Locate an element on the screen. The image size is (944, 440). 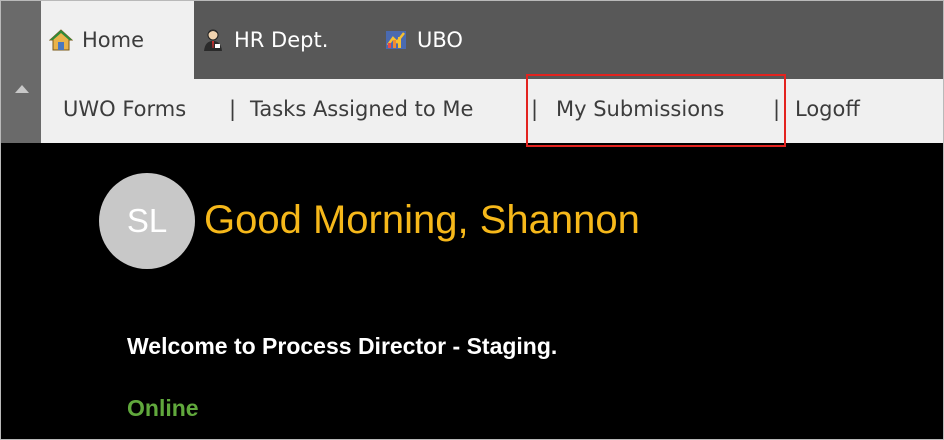
tab-ubo: UBO is located at coordinates (423, 40).